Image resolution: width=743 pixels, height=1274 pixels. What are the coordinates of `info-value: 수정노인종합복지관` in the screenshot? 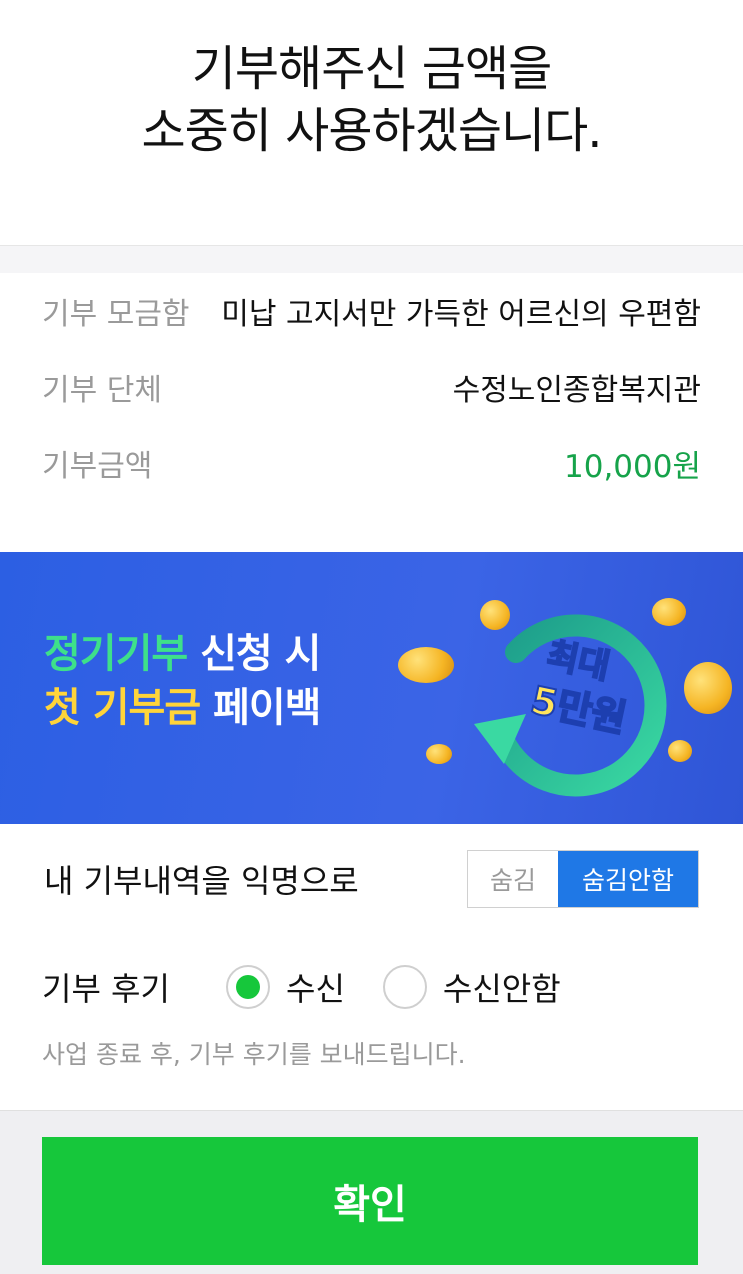 It's located at (576, 390).